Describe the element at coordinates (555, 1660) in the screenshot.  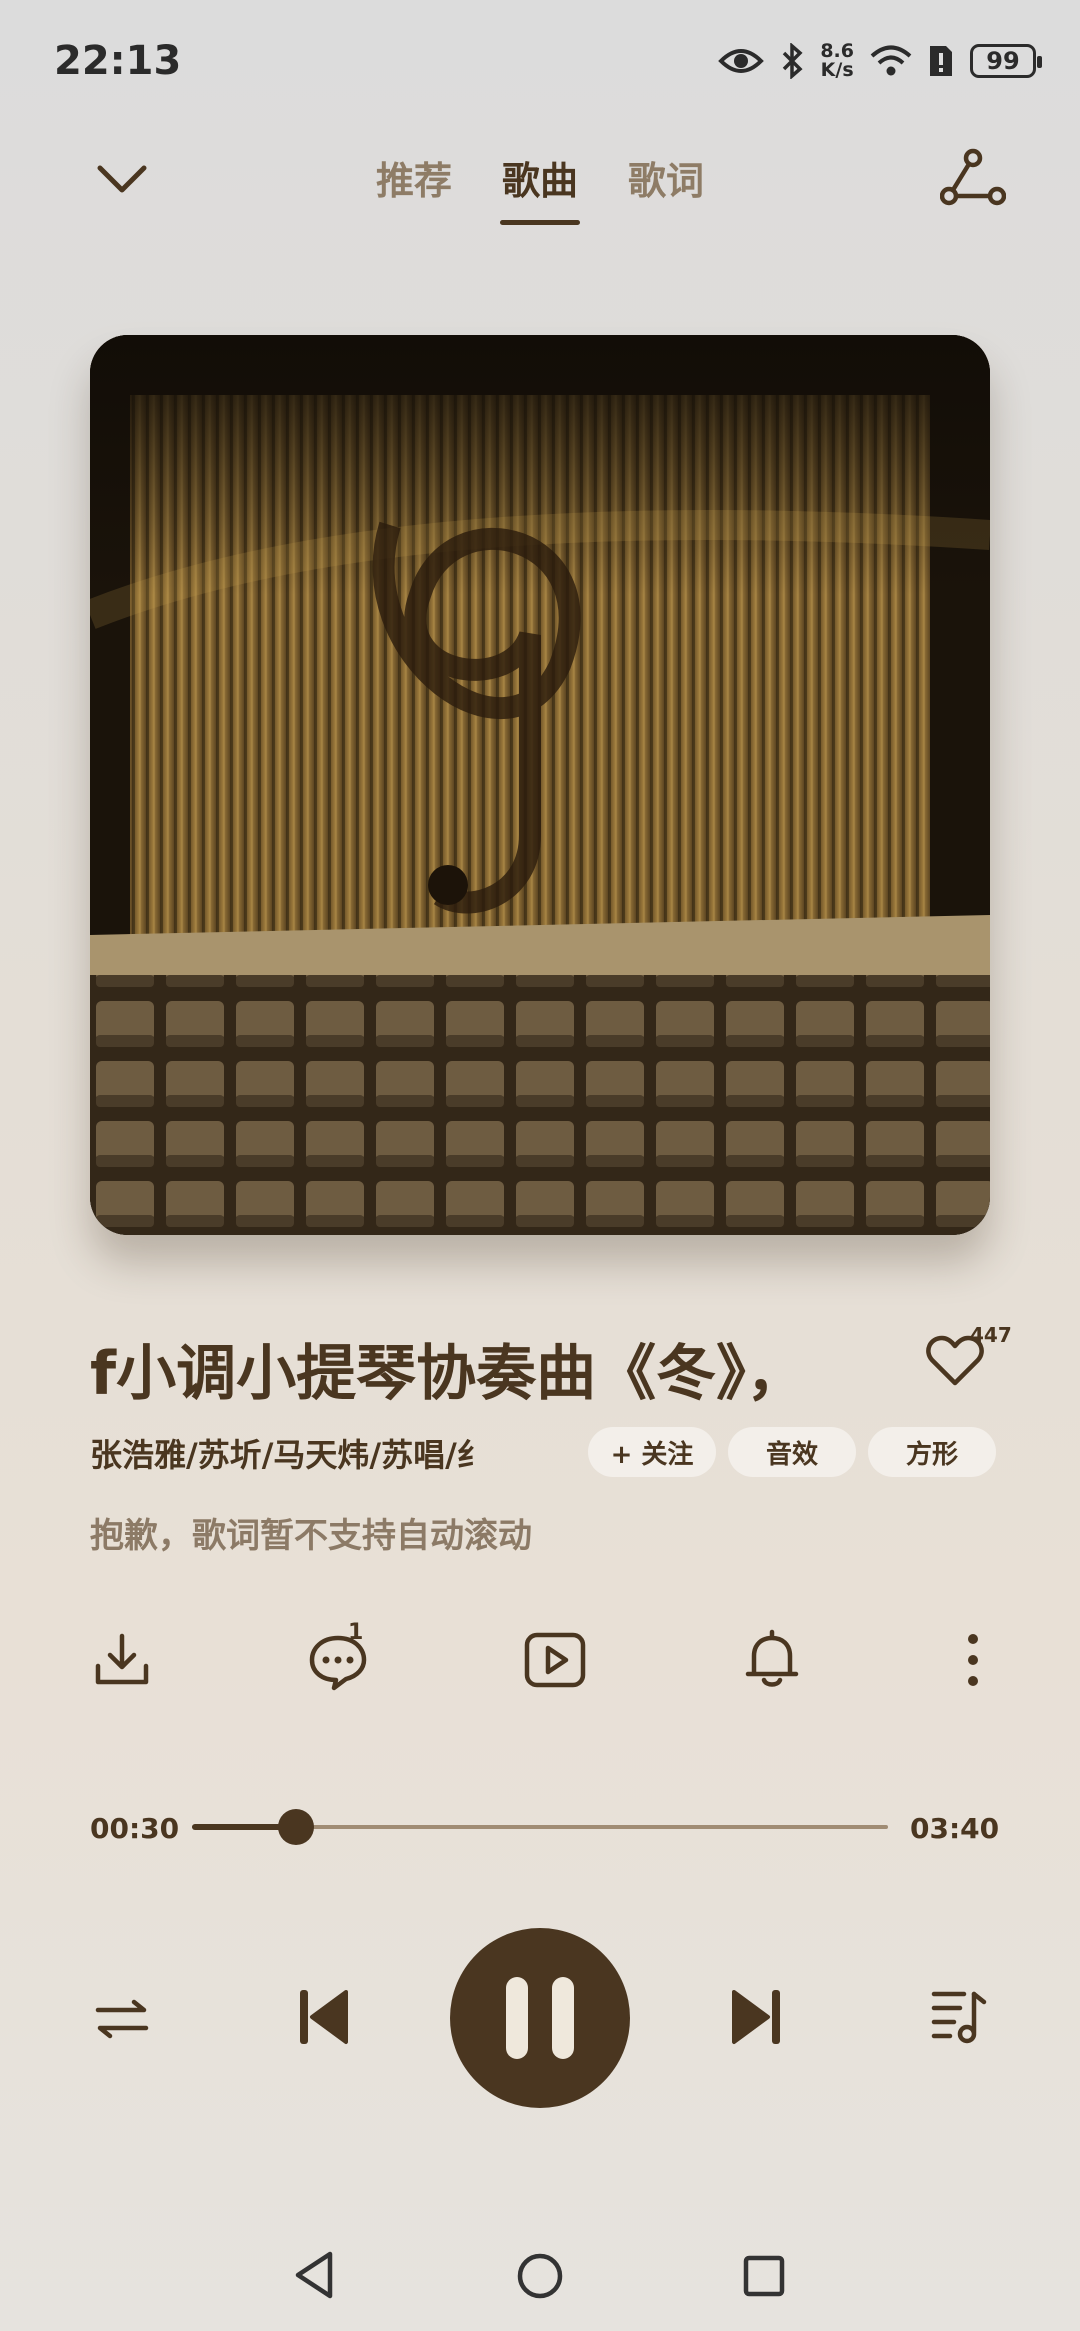
I see `video-icon` at that location.